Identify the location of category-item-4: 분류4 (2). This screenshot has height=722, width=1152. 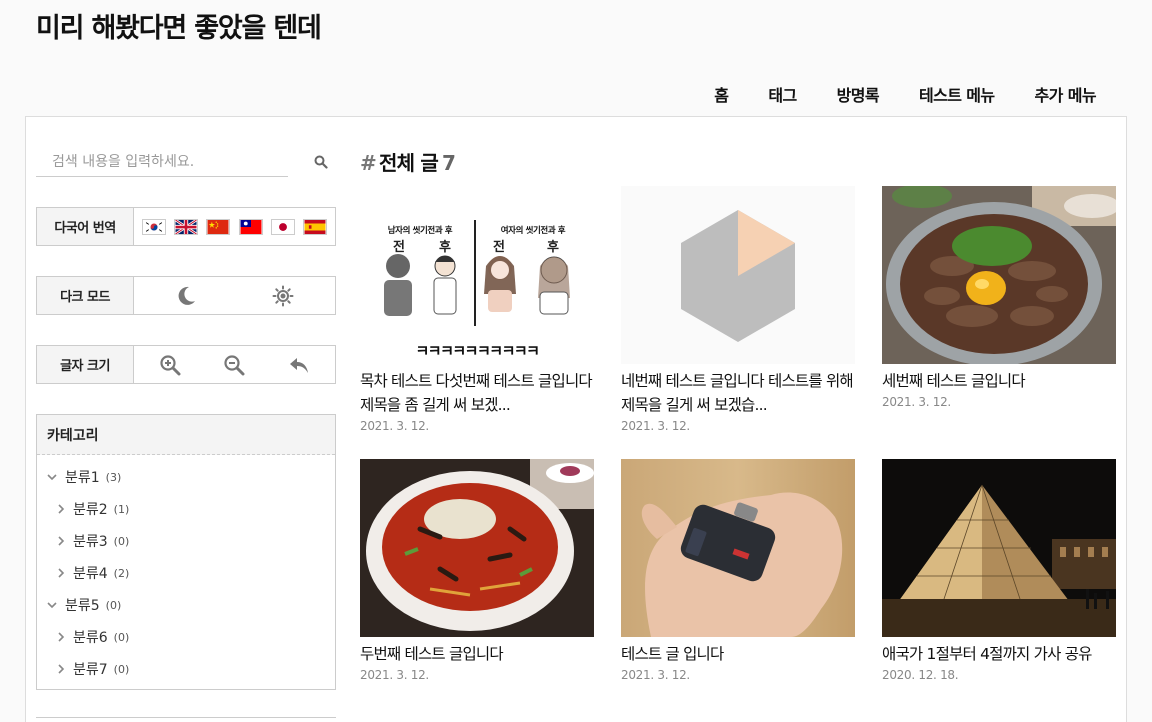
(93, 573).